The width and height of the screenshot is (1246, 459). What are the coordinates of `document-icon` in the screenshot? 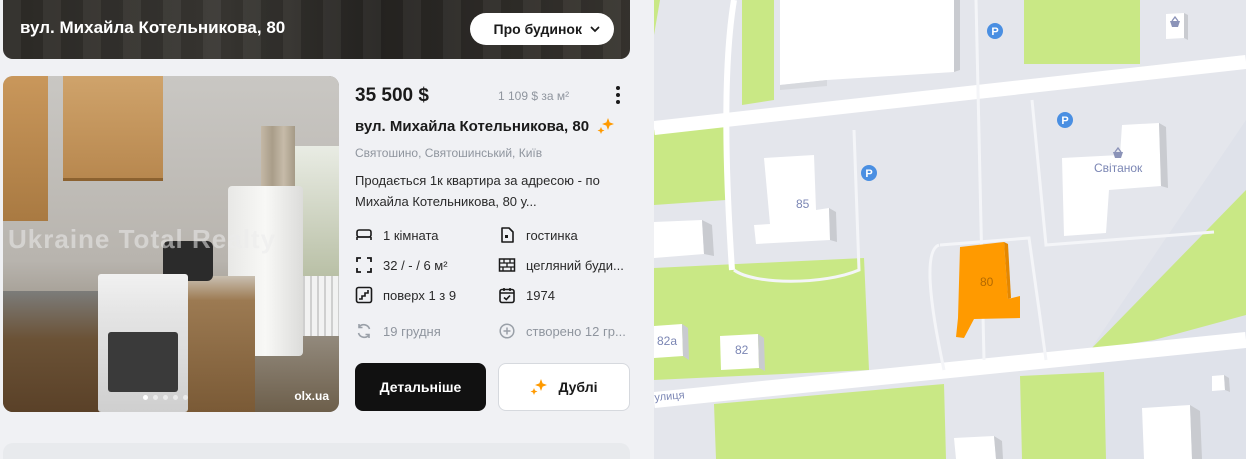 It's located at (507, 235).